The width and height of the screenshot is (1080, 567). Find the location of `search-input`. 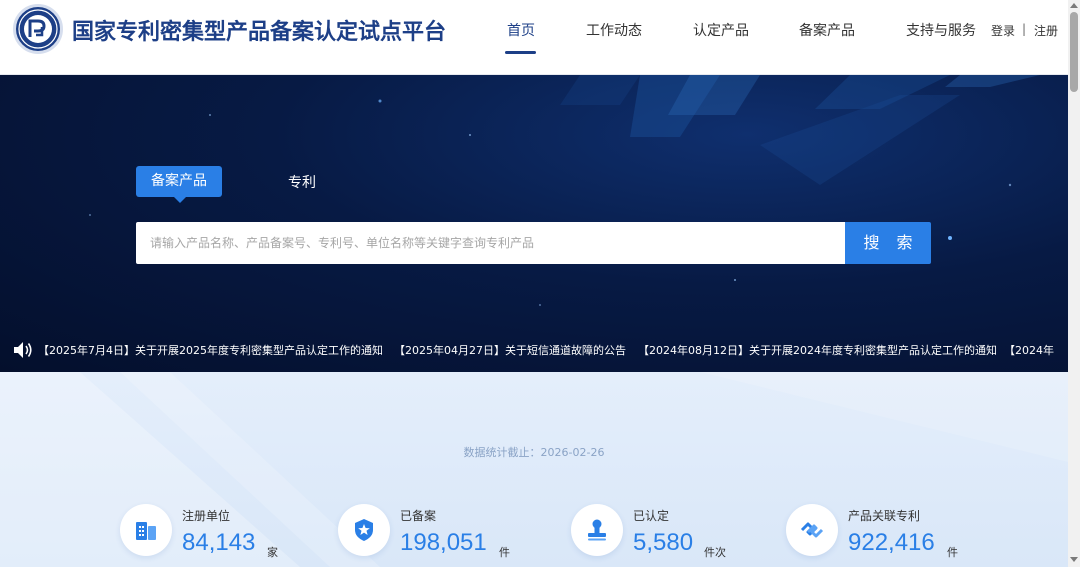

search-input is located at coordinates (490, 243).